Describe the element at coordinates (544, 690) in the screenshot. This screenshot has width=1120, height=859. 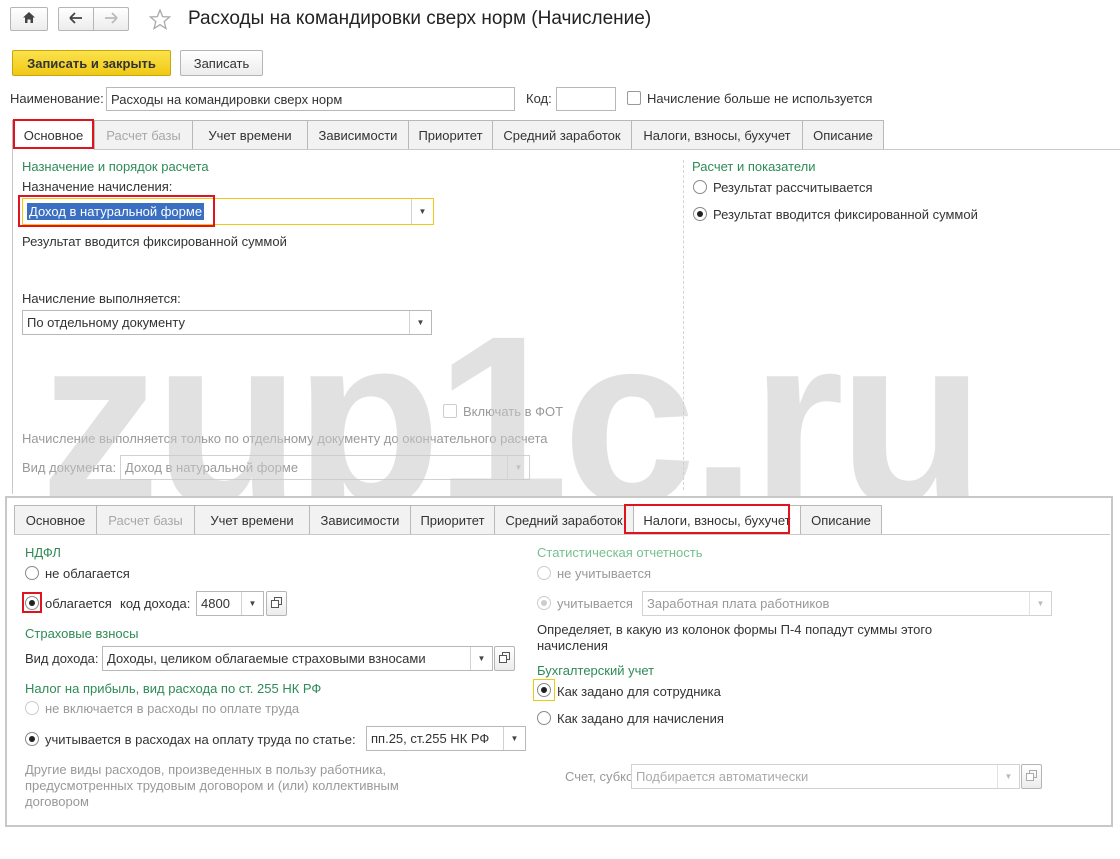
I see `acc-option-employee` at that location.